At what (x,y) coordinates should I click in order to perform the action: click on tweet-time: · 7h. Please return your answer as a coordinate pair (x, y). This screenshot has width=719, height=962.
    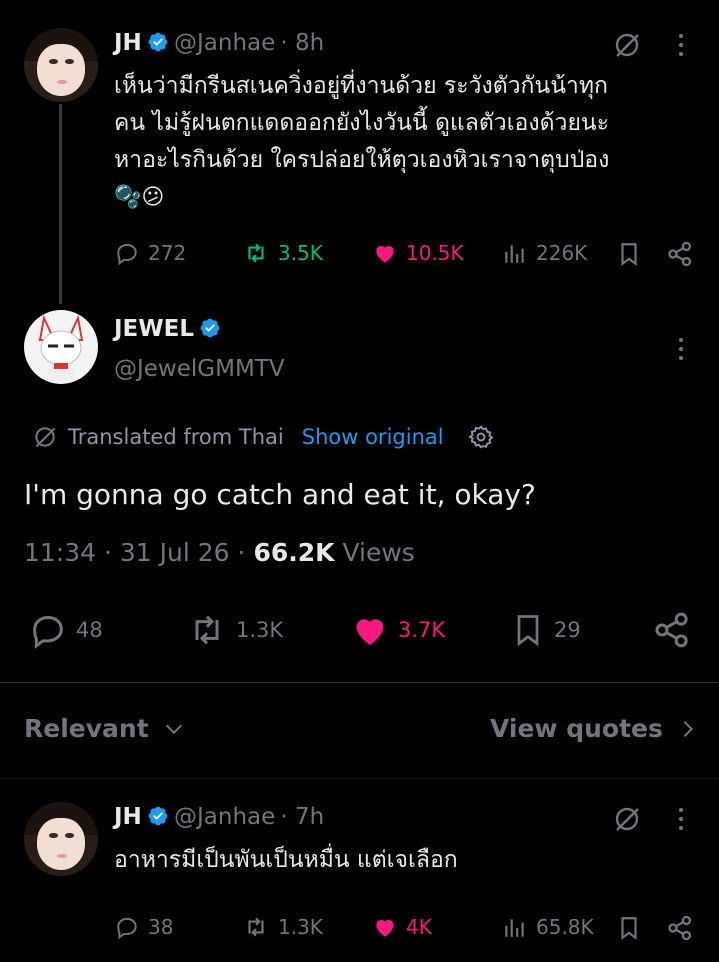
    Looking at the image, I should click on (302, 817).